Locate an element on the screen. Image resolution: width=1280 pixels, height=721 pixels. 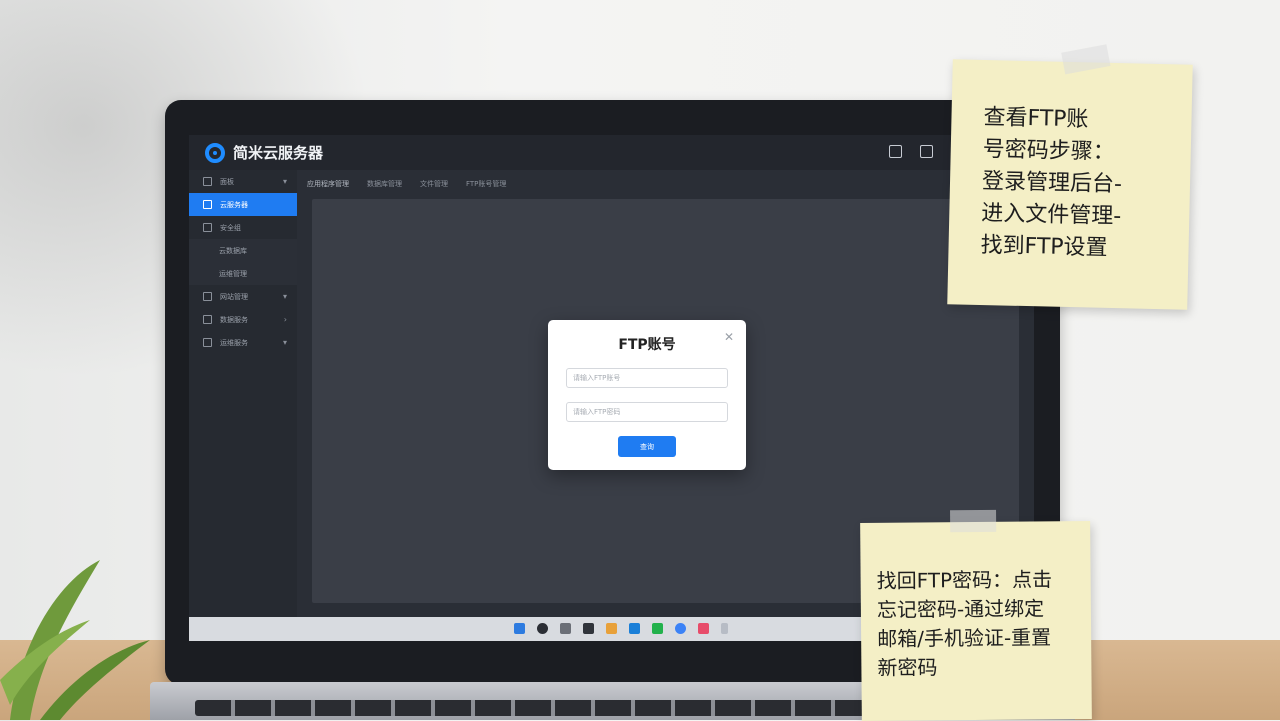
sidebar-item-security-group: 安全组 is located at coordinates (243, 227).